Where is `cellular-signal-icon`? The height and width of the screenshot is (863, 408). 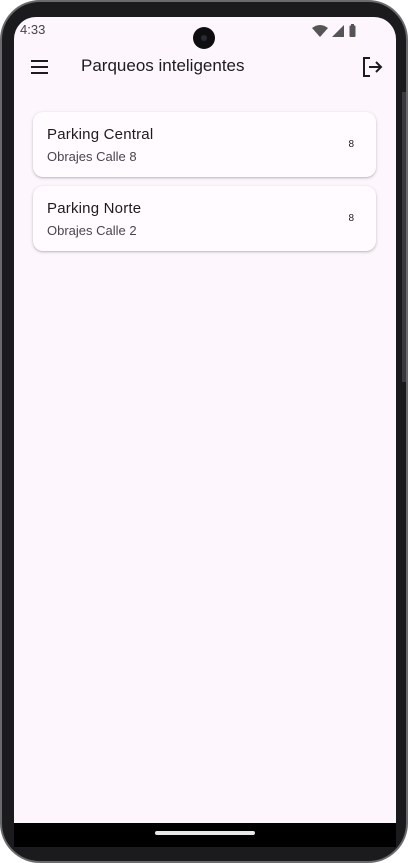 cellular-signal-icon is located at coordinates (338, 31).